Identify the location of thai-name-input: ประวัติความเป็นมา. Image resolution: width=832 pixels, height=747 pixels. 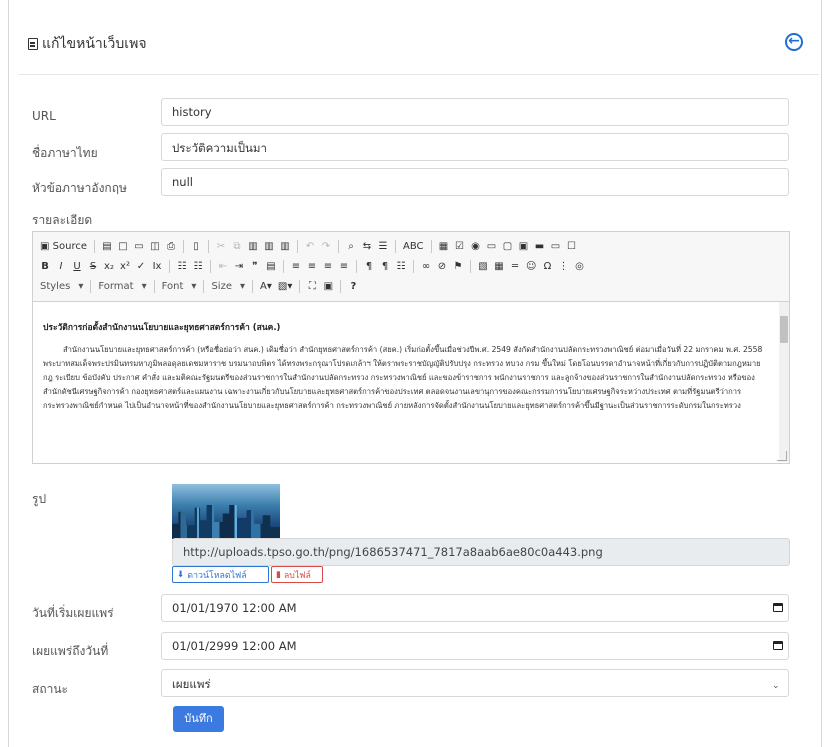
(475, 147).